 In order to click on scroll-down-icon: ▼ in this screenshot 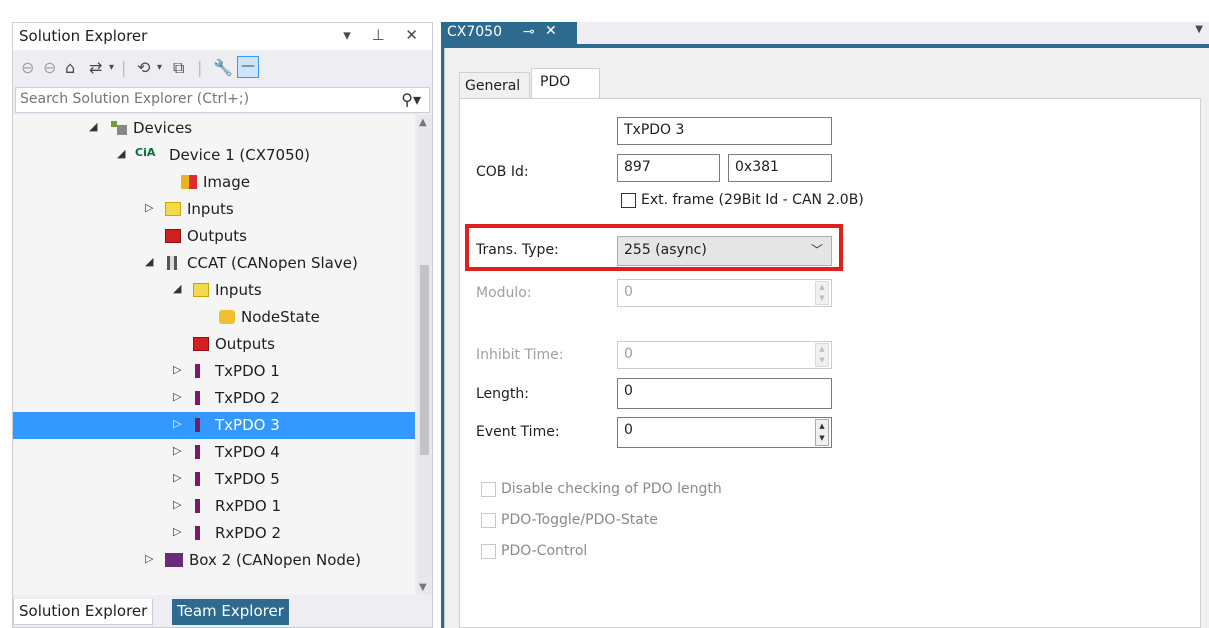, I will do `click(423, 587)`.